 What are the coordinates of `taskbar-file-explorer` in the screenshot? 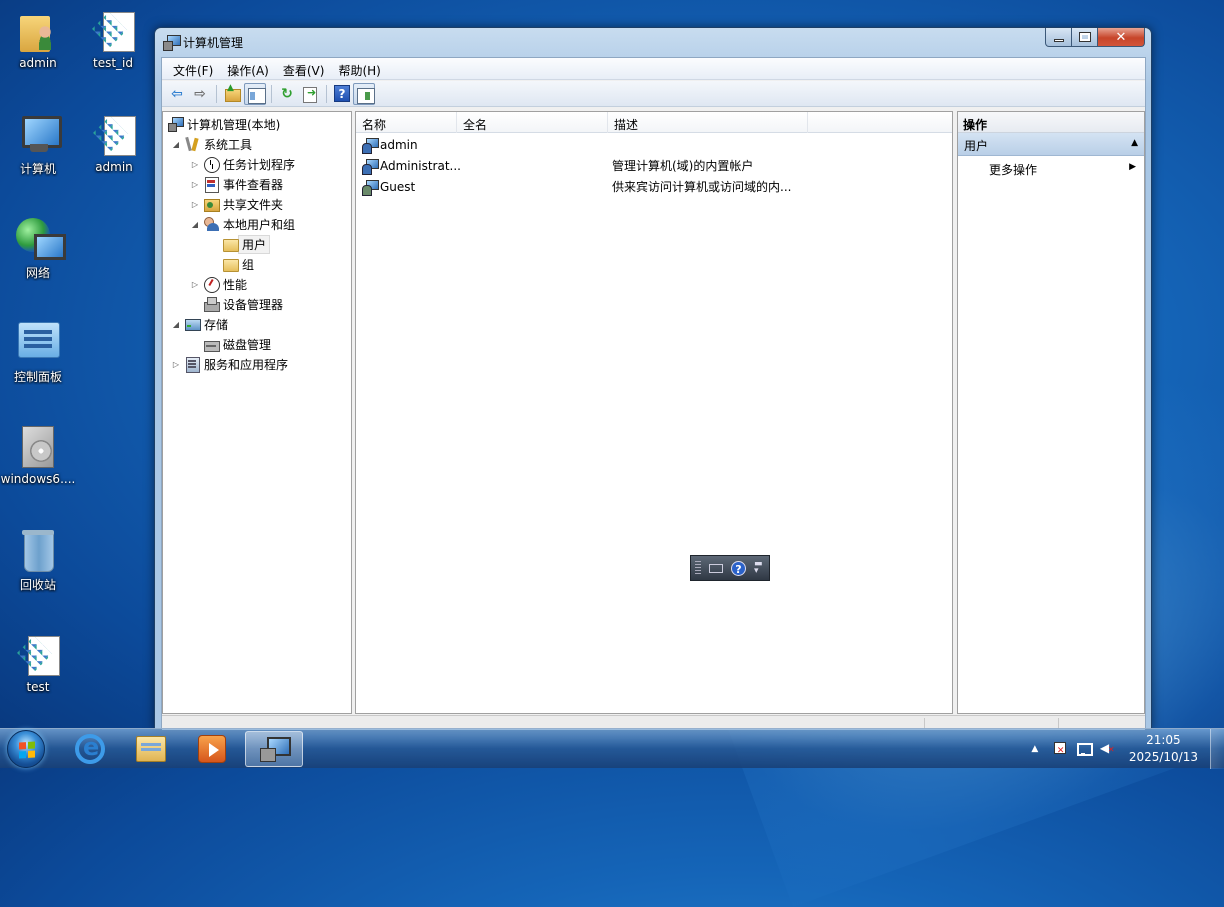 It's located at (151, 749).